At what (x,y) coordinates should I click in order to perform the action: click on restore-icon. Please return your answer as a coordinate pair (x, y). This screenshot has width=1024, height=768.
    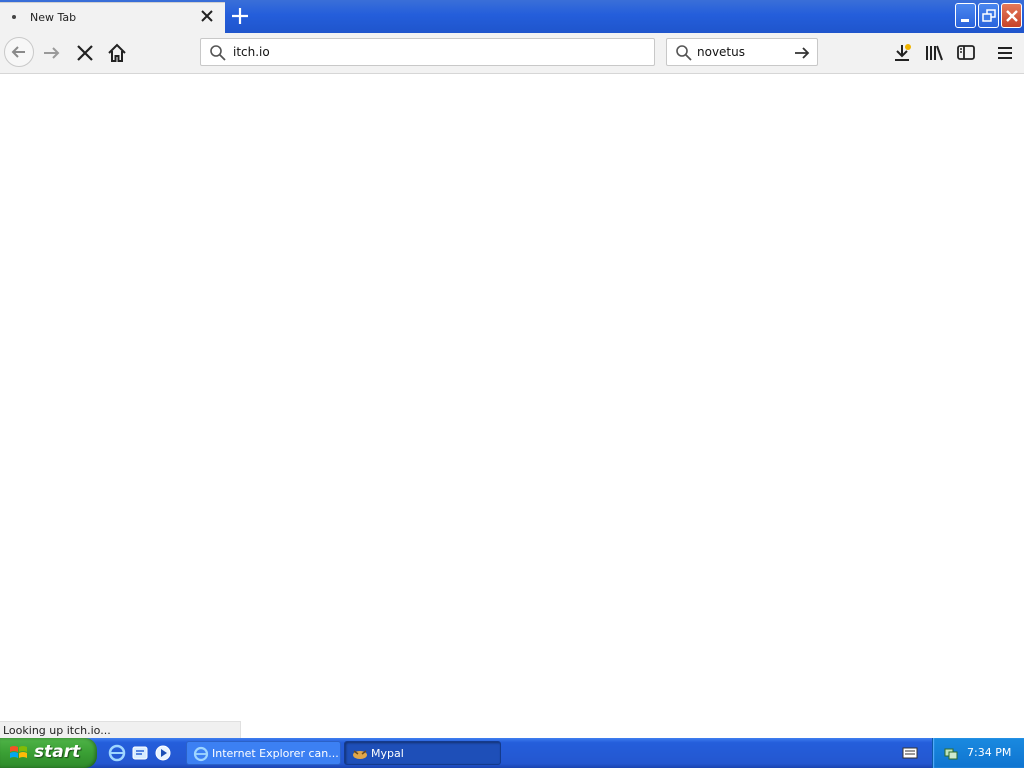
    Looking at the image, I should click on (989, 15).